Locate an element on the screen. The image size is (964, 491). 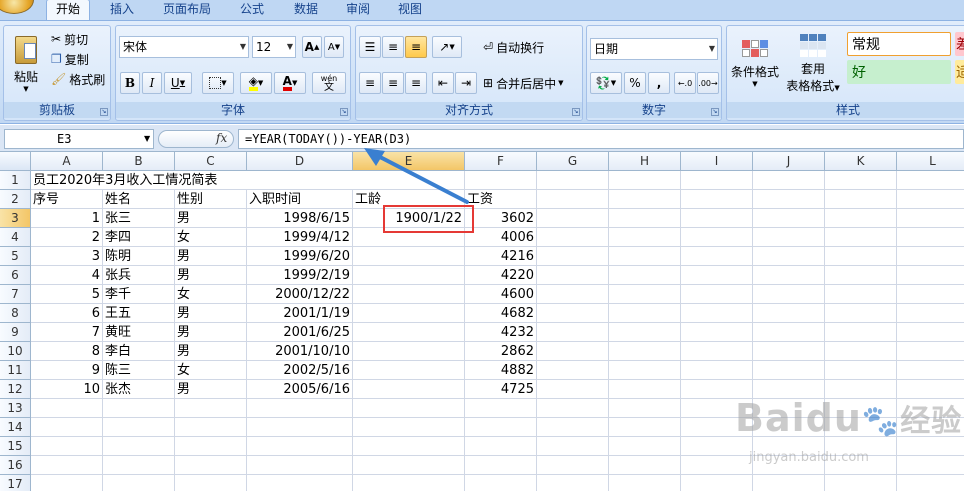
table-cell: 女 is located at coordinates (211, 294).